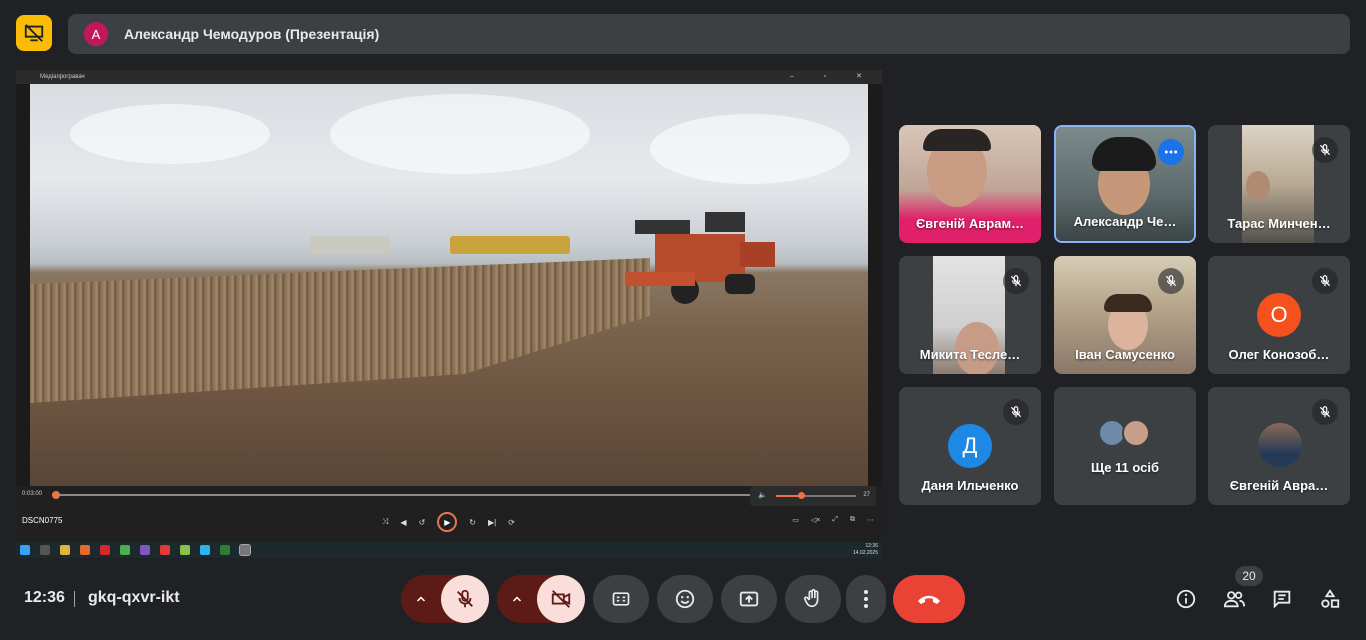 The image size is (1366, 640). Describe the element at coordinates (74, 599) in the screenshot. I see `divider` at that location.